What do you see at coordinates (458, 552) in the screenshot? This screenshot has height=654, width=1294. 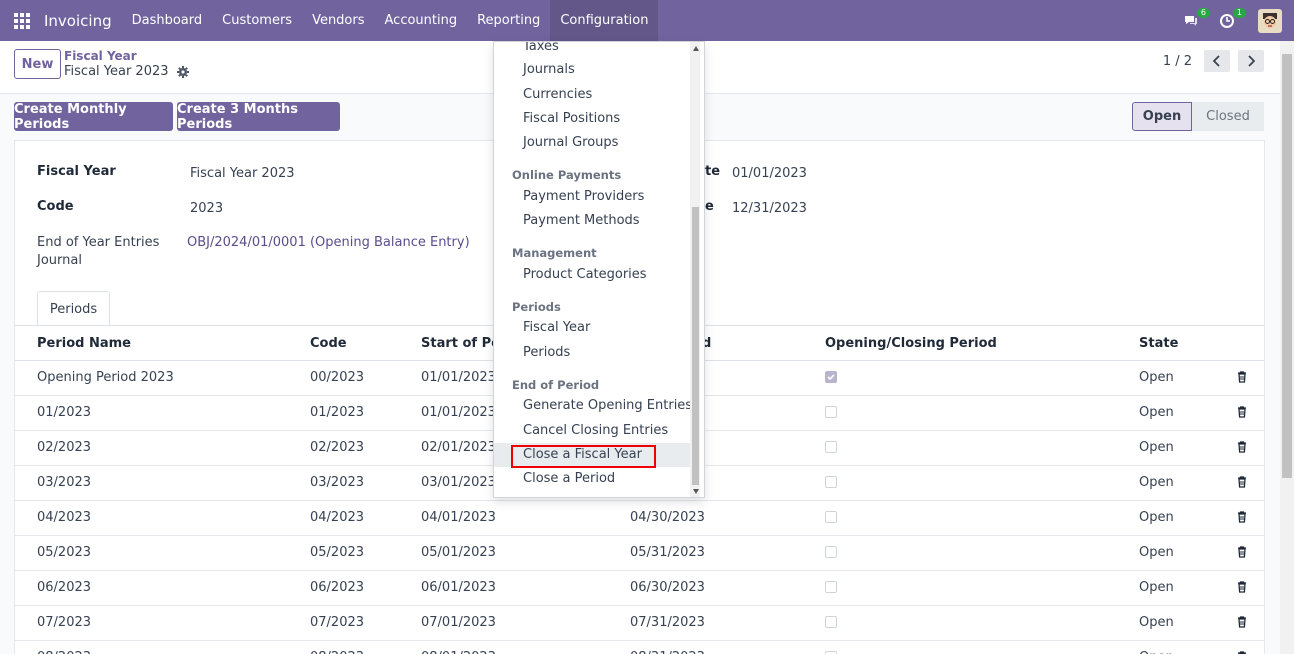 I see `cell-start: 05/01/2023` at bounding box center [458, 552].